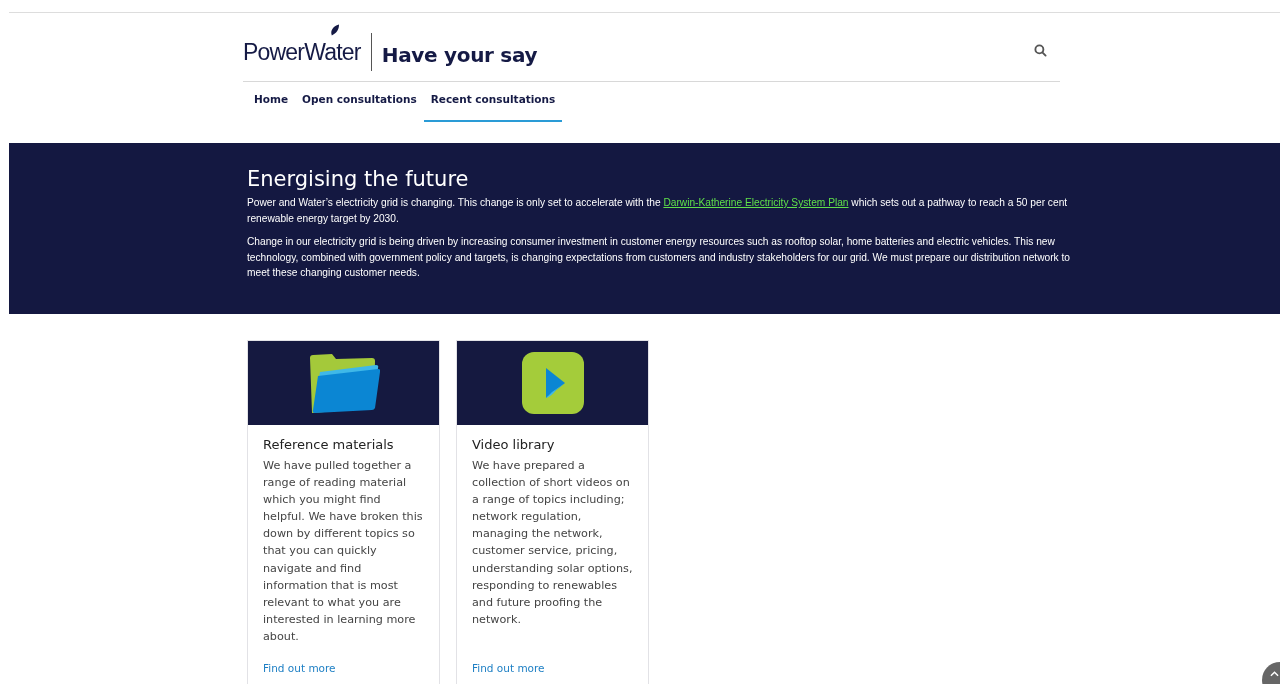 The width and height of the screenshot is (1280, 684). I want to click on search-icon, so click(1040, 50).